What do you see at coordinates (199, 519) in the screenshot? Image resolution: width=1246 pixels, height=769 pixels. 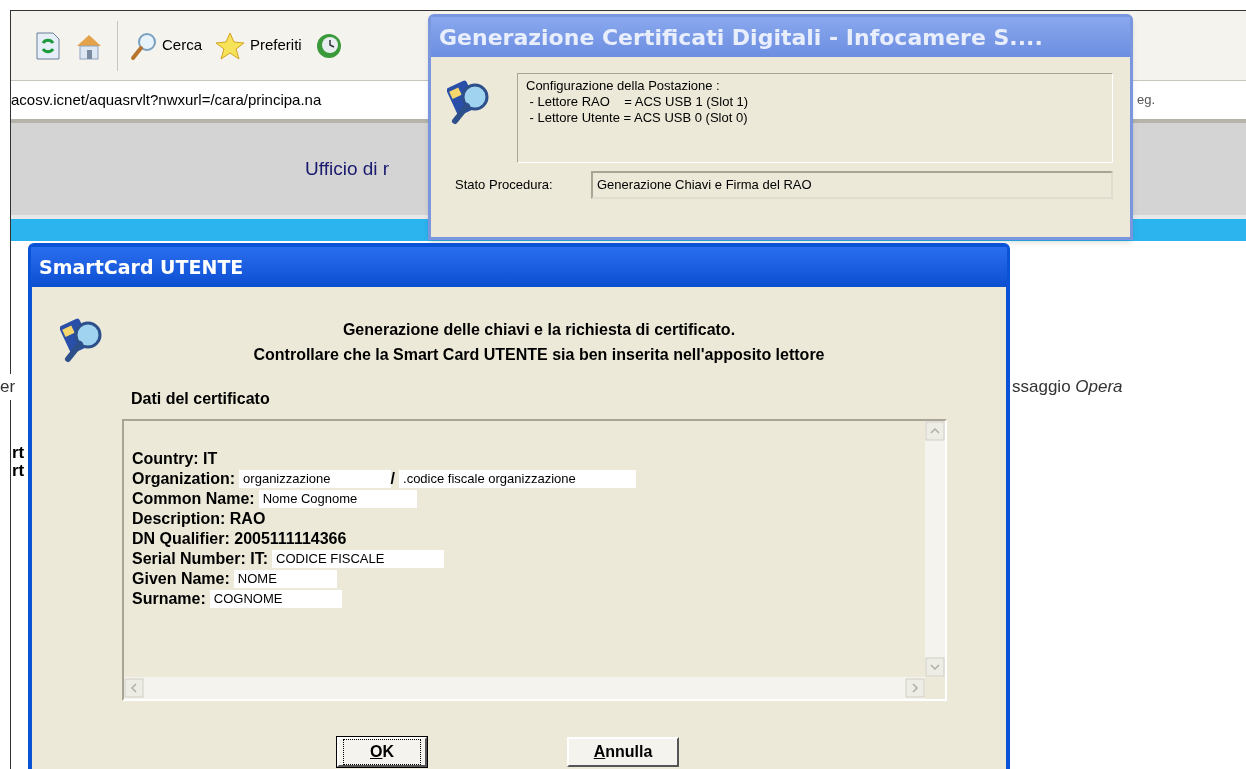 I see `certificate-field-text: Description: RAO` at bounding box center [199, 519].